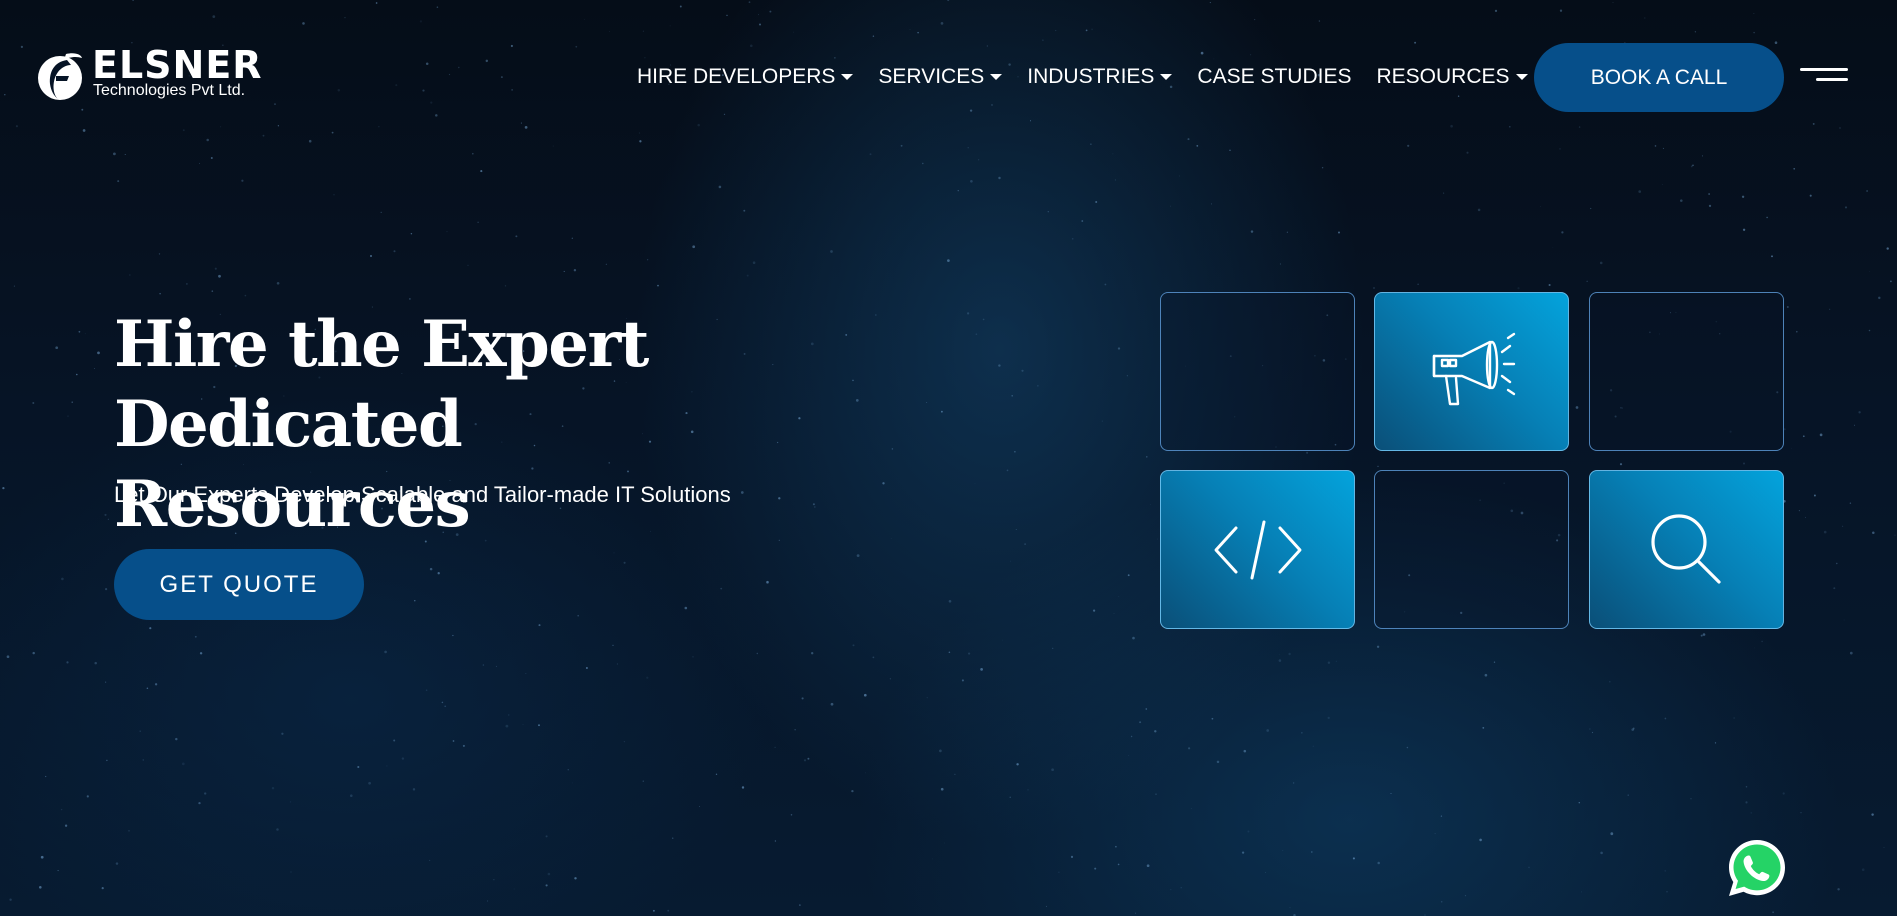  What do you see at coordinates (60, 76) in the screenshot?
I see `elsner-logo-icon` at bounding box center [60, 76].